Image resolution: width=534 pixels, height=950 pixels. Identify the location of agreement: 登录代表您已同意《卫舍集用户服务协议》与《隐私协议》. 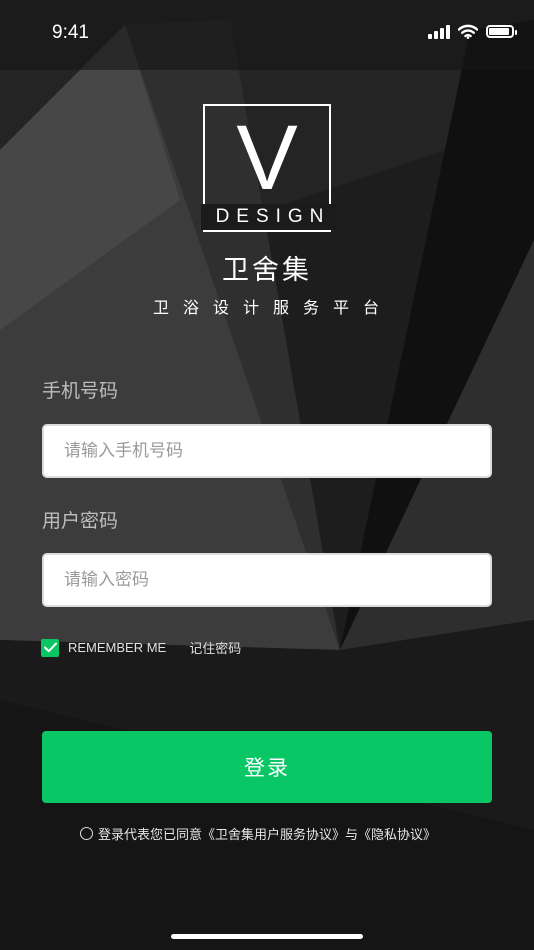
(258, 833).